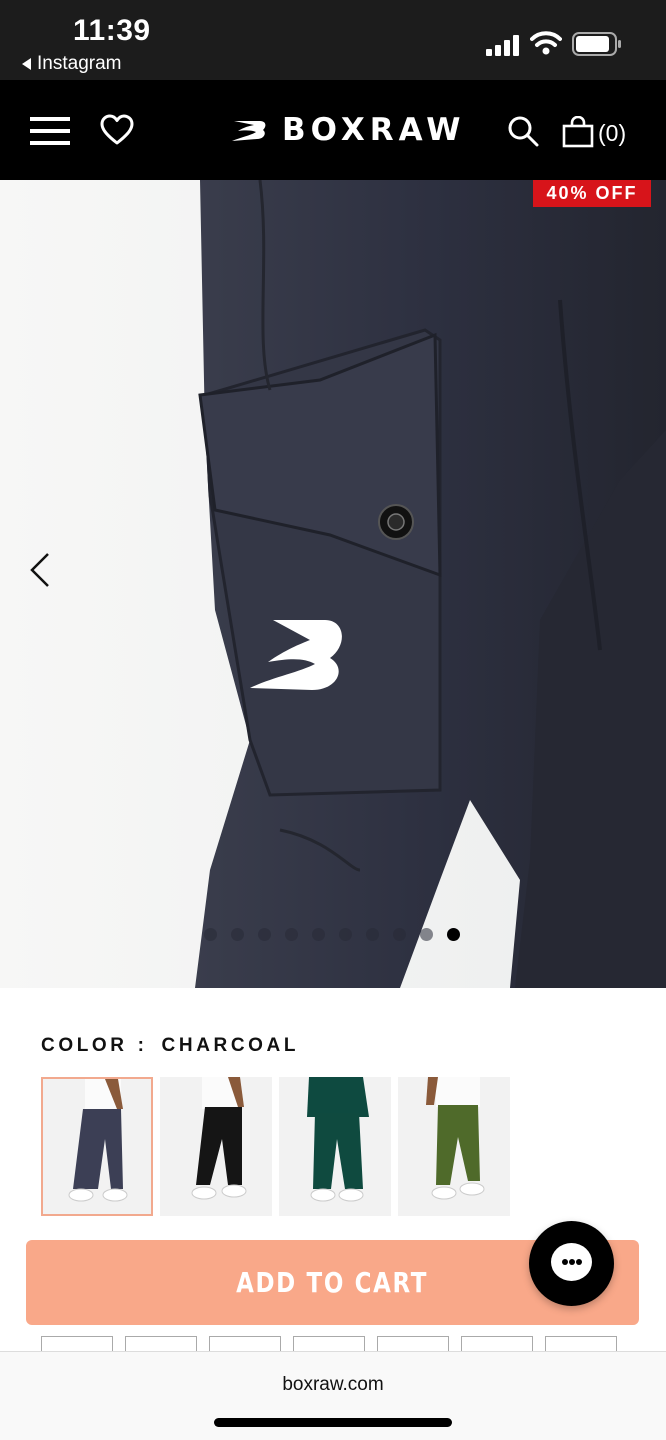 The height and width of the screenshot is (1440, 666). What do you see at coordinates (79, 63) in the screenshot?
I see `back-app-label: Instagram` at bounding box center [79, 63].